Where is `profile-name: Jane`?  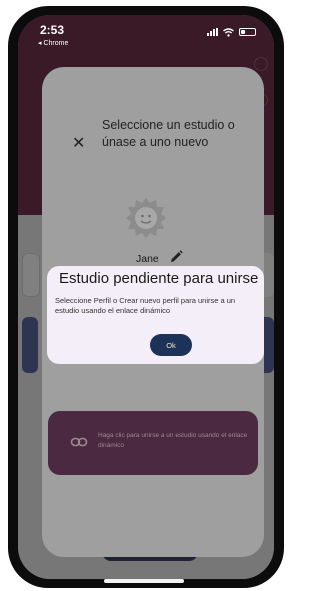
profile-name: Jane is located at coordinates (147, 259).